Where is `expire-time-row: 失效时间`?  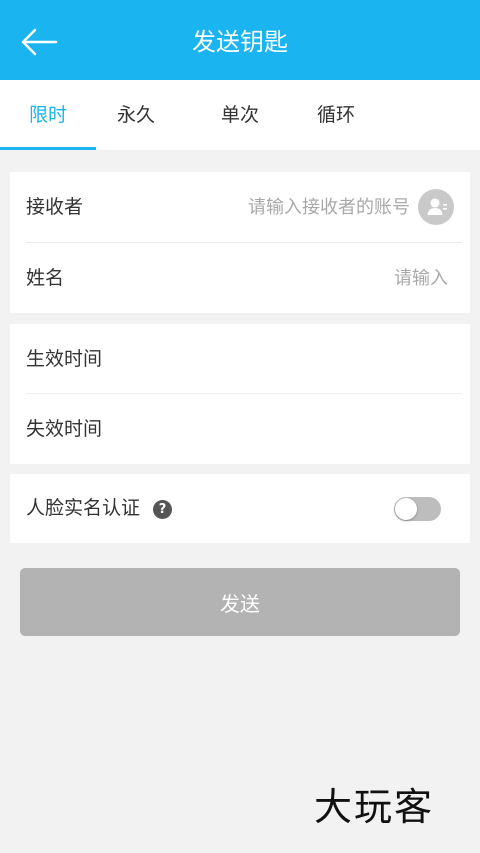 expire-time-row: 失效时间 is located at coordinates (240, 429).